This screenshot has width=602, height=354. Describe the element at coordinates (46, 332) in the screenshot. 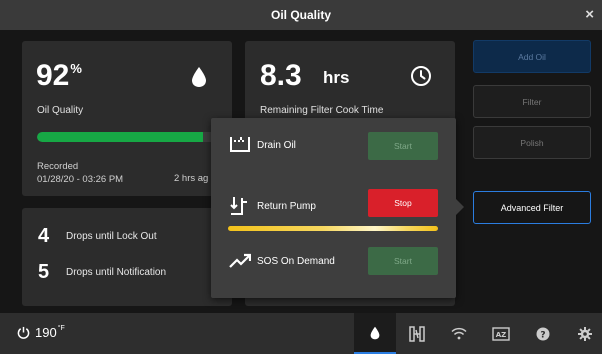

I see `temperature-value: 190` at that location.